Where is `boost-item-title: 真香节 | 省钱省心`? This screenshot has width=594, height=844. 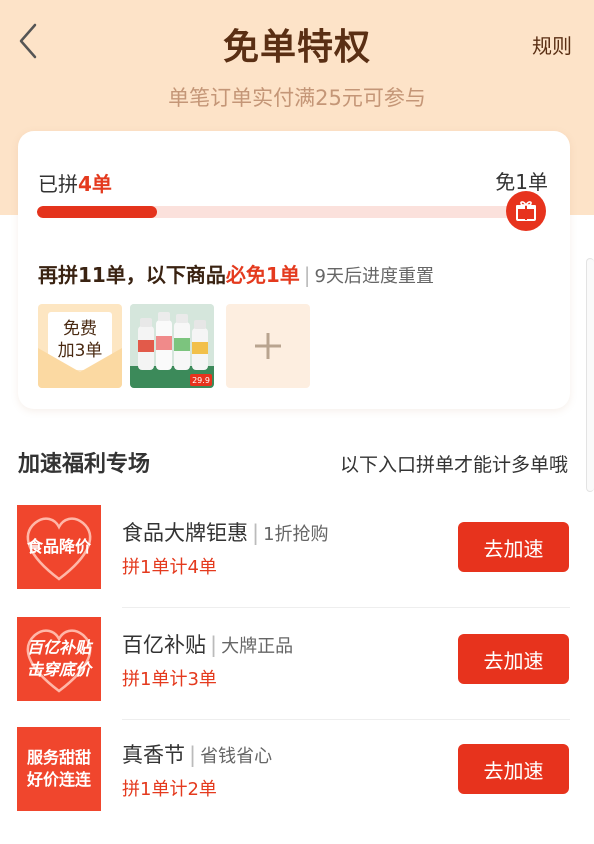 boost-item-title: 真香节 | 省钱省心 is located at coordinates (197, 754).